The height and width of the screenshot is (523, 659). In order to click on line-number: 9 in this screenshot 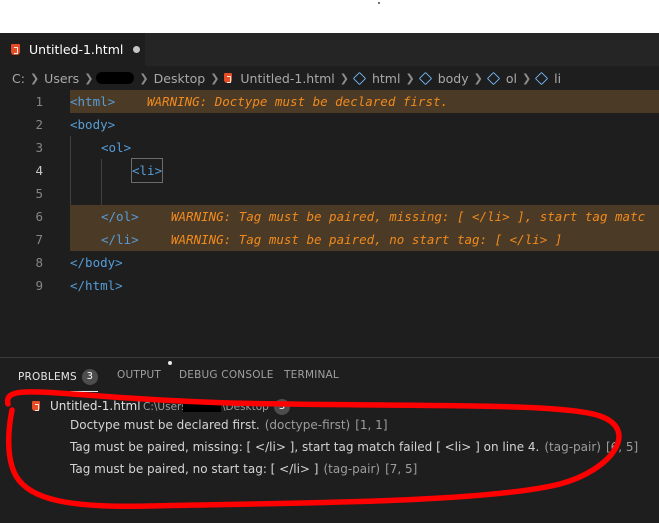, I will do `click(39, 285)`.